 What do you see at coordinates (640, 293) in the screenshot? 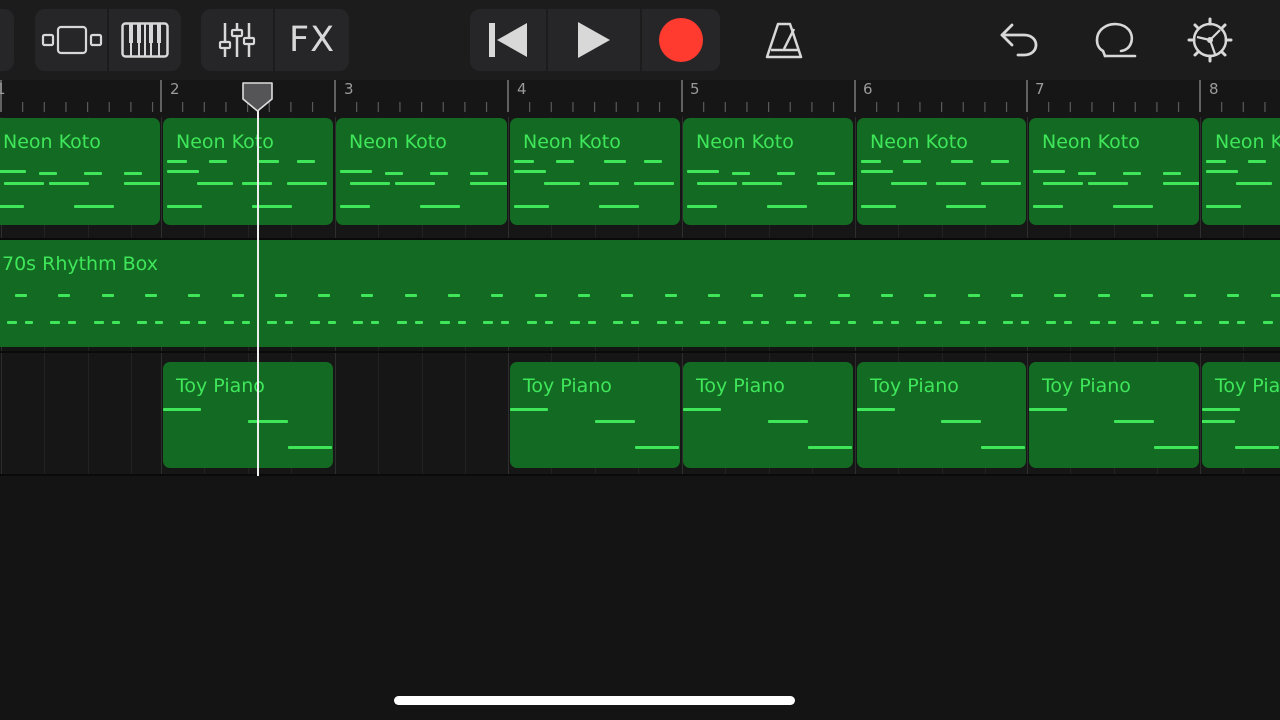
I see `region-70s-rhythm-box: 70s Rhythm Box` at bounding box center [640, 293].